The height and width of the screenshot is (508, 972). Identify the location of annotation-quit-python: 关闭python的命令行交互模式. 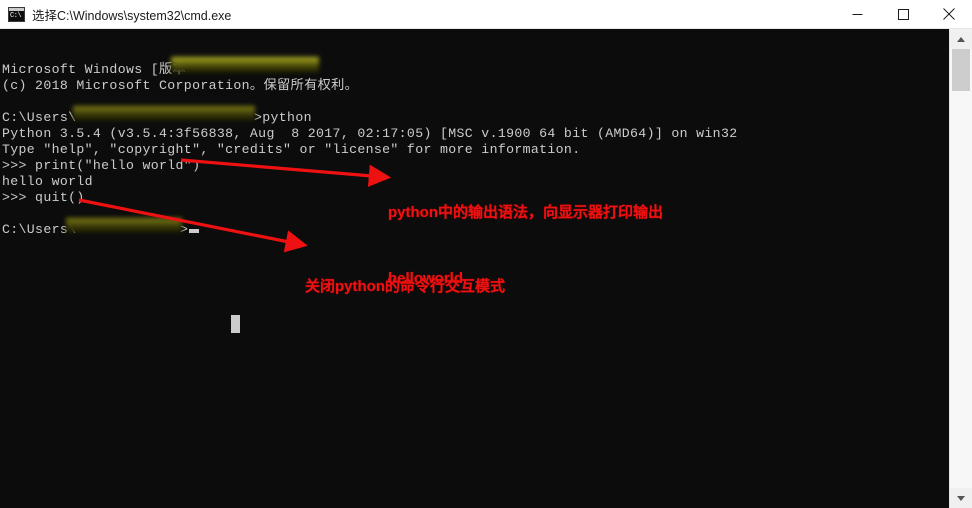
(405, 287).